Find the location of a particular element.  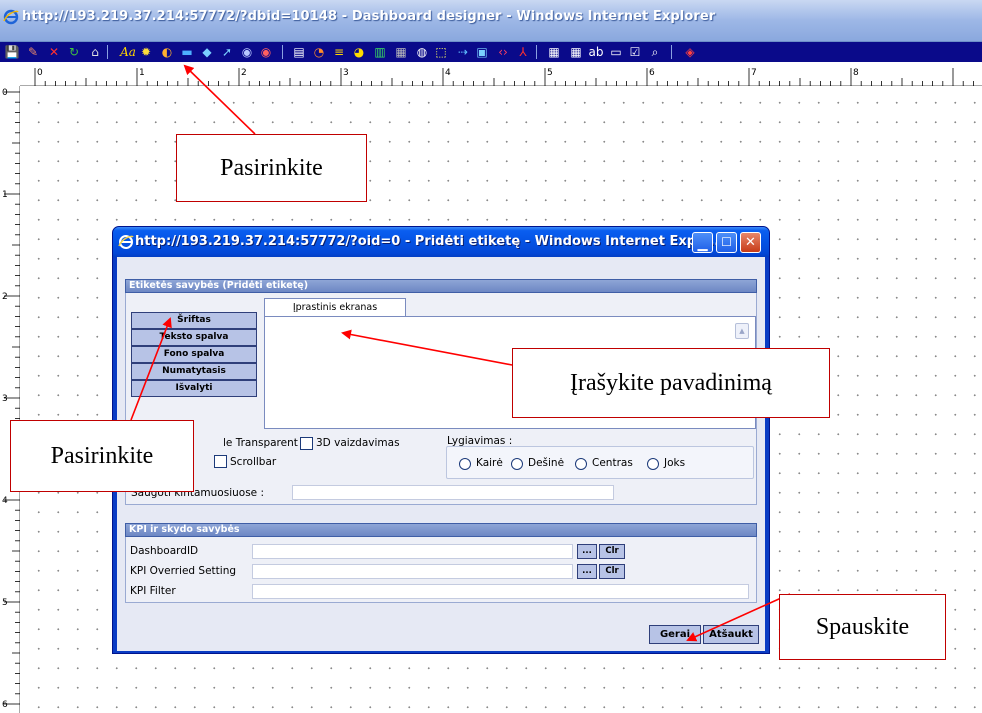

align-left-label: Kairė is located at coordinates (489, 463).